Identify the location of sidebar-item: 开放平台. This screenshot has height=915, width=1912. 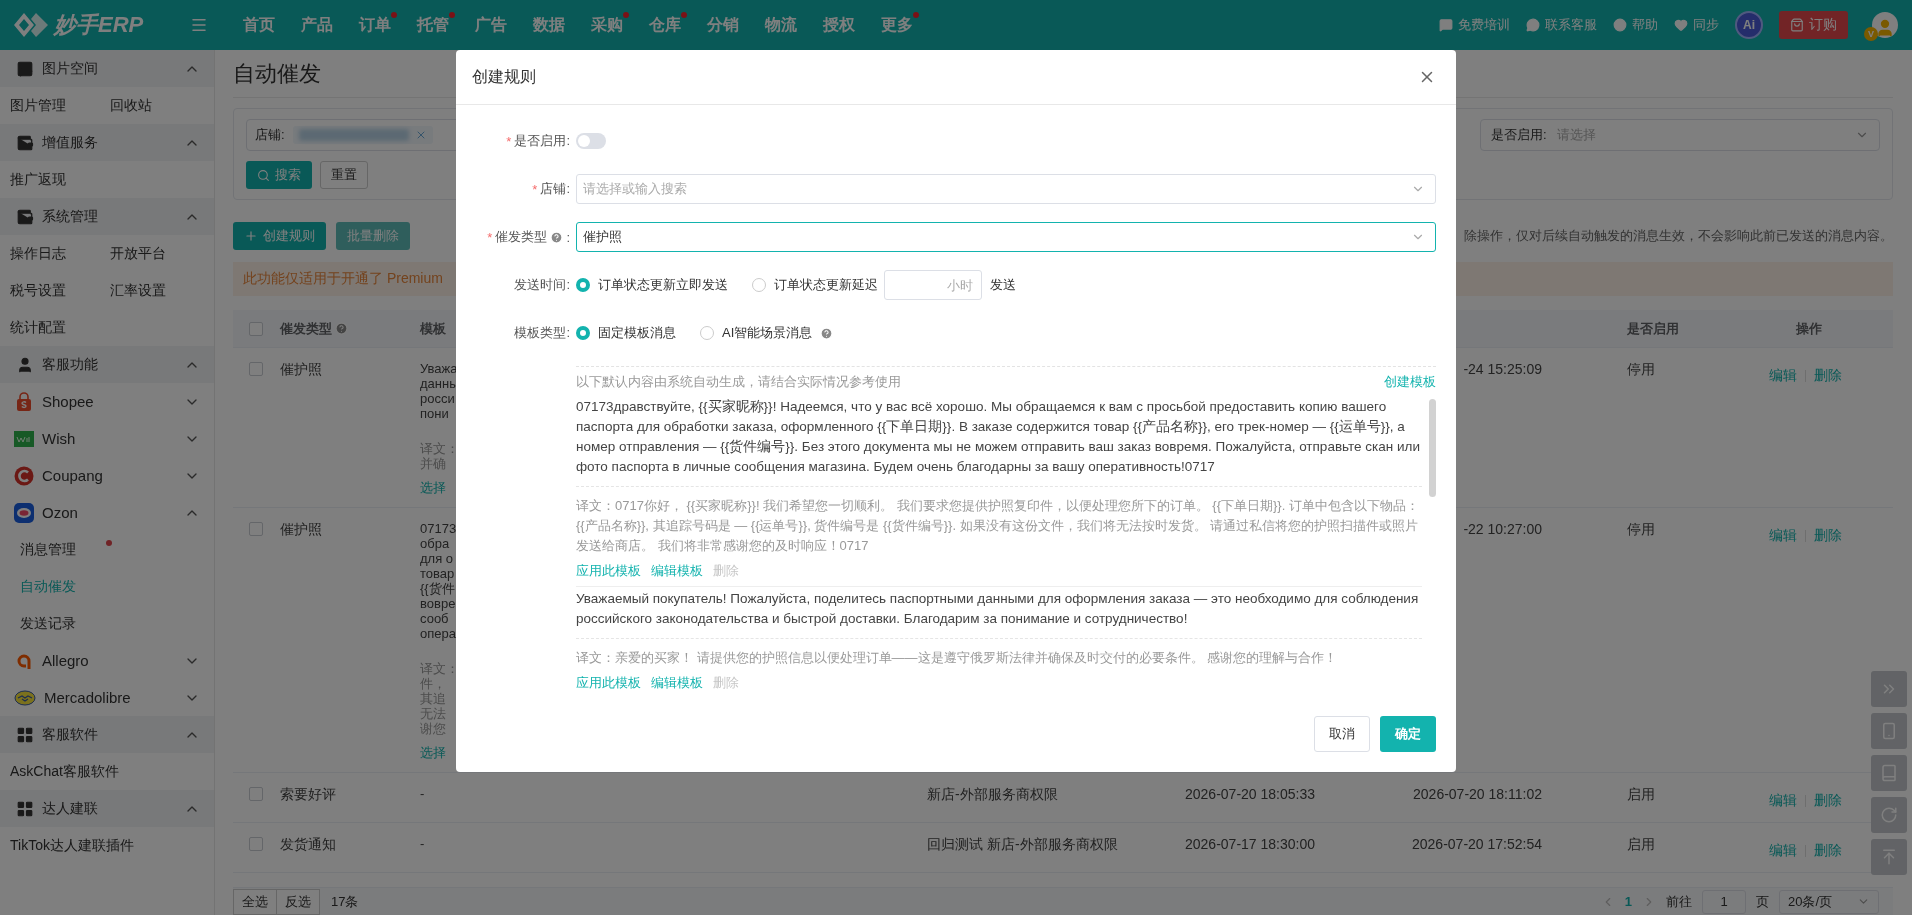
(160, 253).